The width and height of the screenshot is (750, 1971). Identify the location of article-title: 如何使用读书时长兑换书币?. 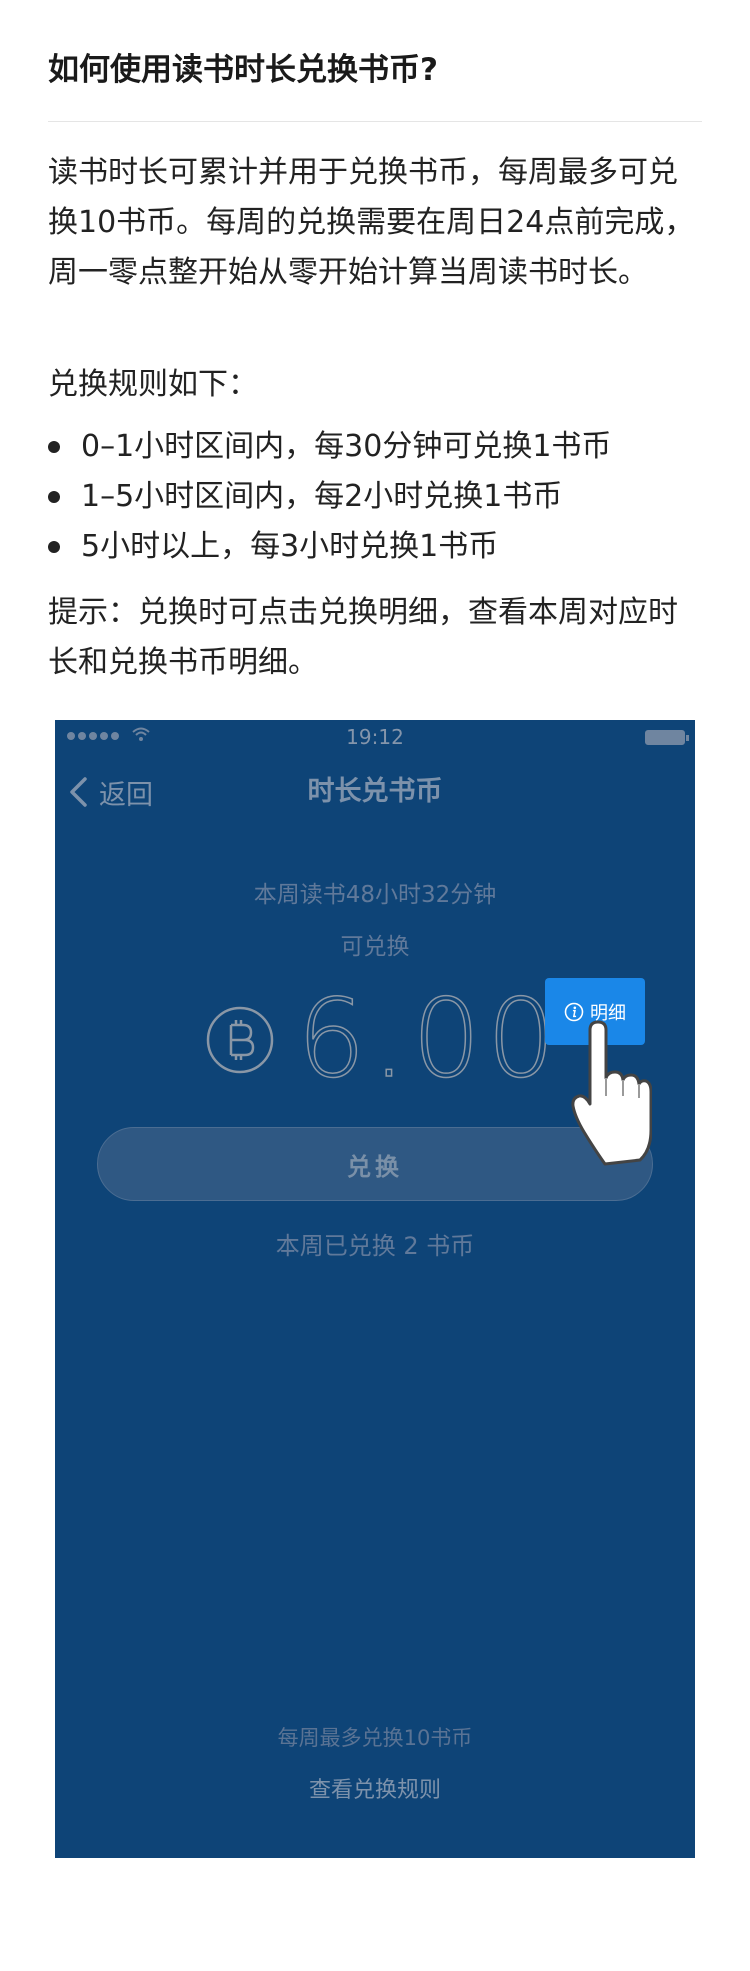
(243, 70).